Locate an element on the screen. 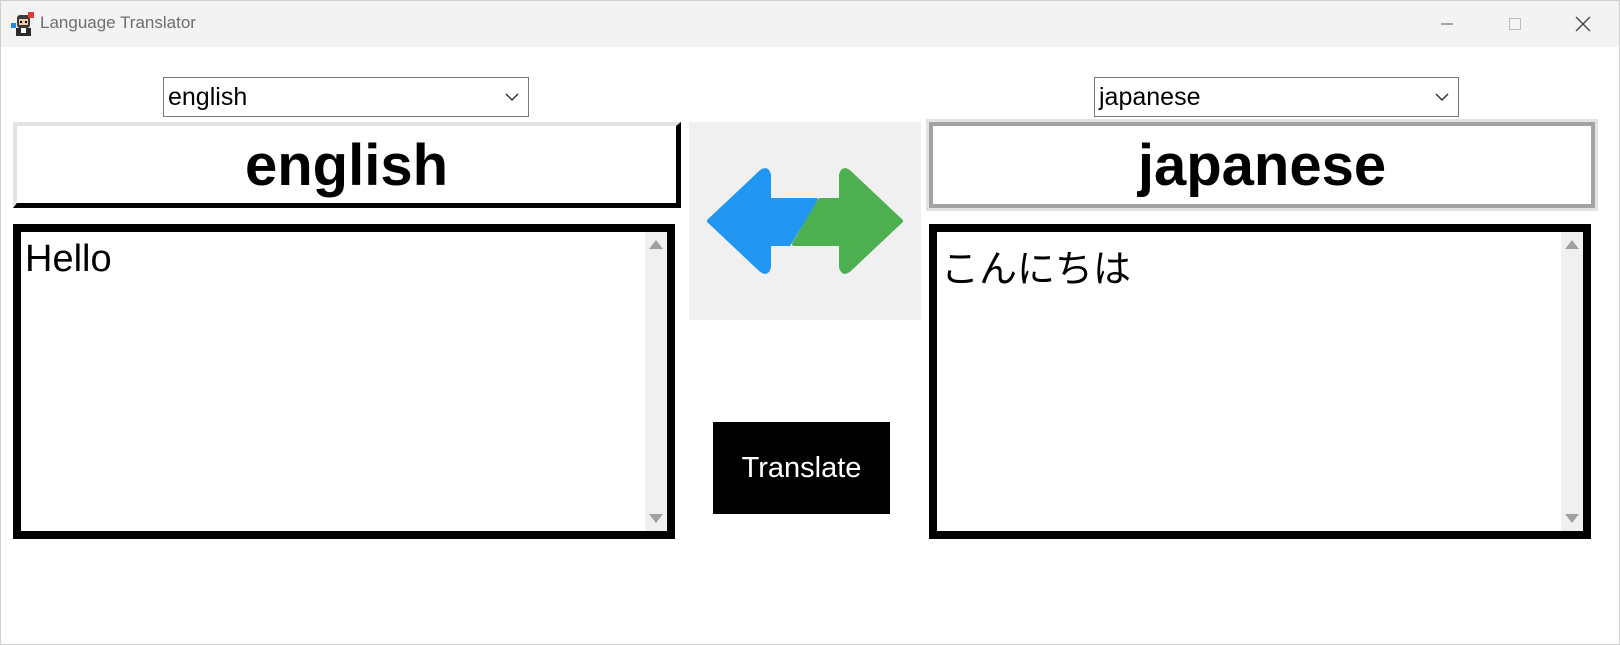 The image size is (1620, 645). swap-languages-button is located at coordinates (805, 221).